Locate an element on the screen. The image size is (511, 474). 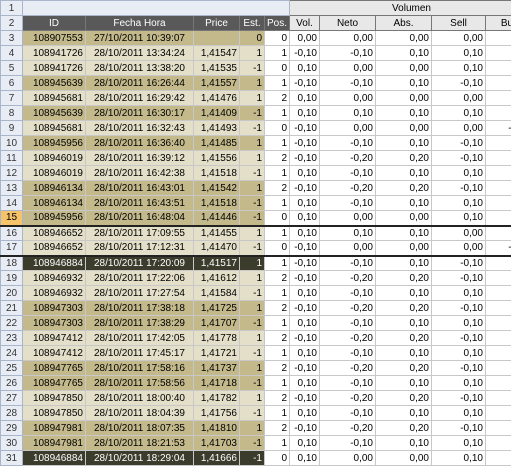
cell-vol: 0,00 is located at coordinates (304, 38).